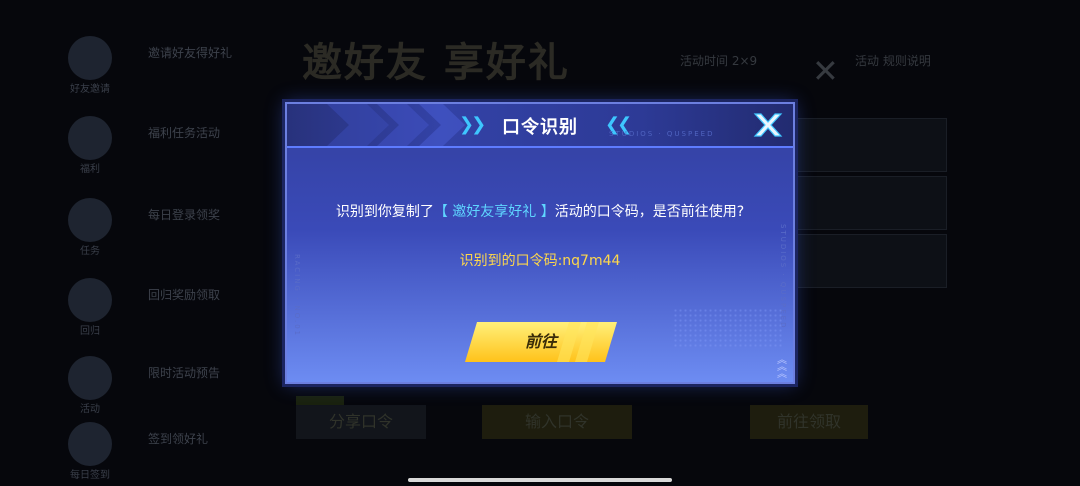  Describe the element at coordinates (90, 89) in the screenshot. I see `sidebar-caption: 好友邀请` at that location.